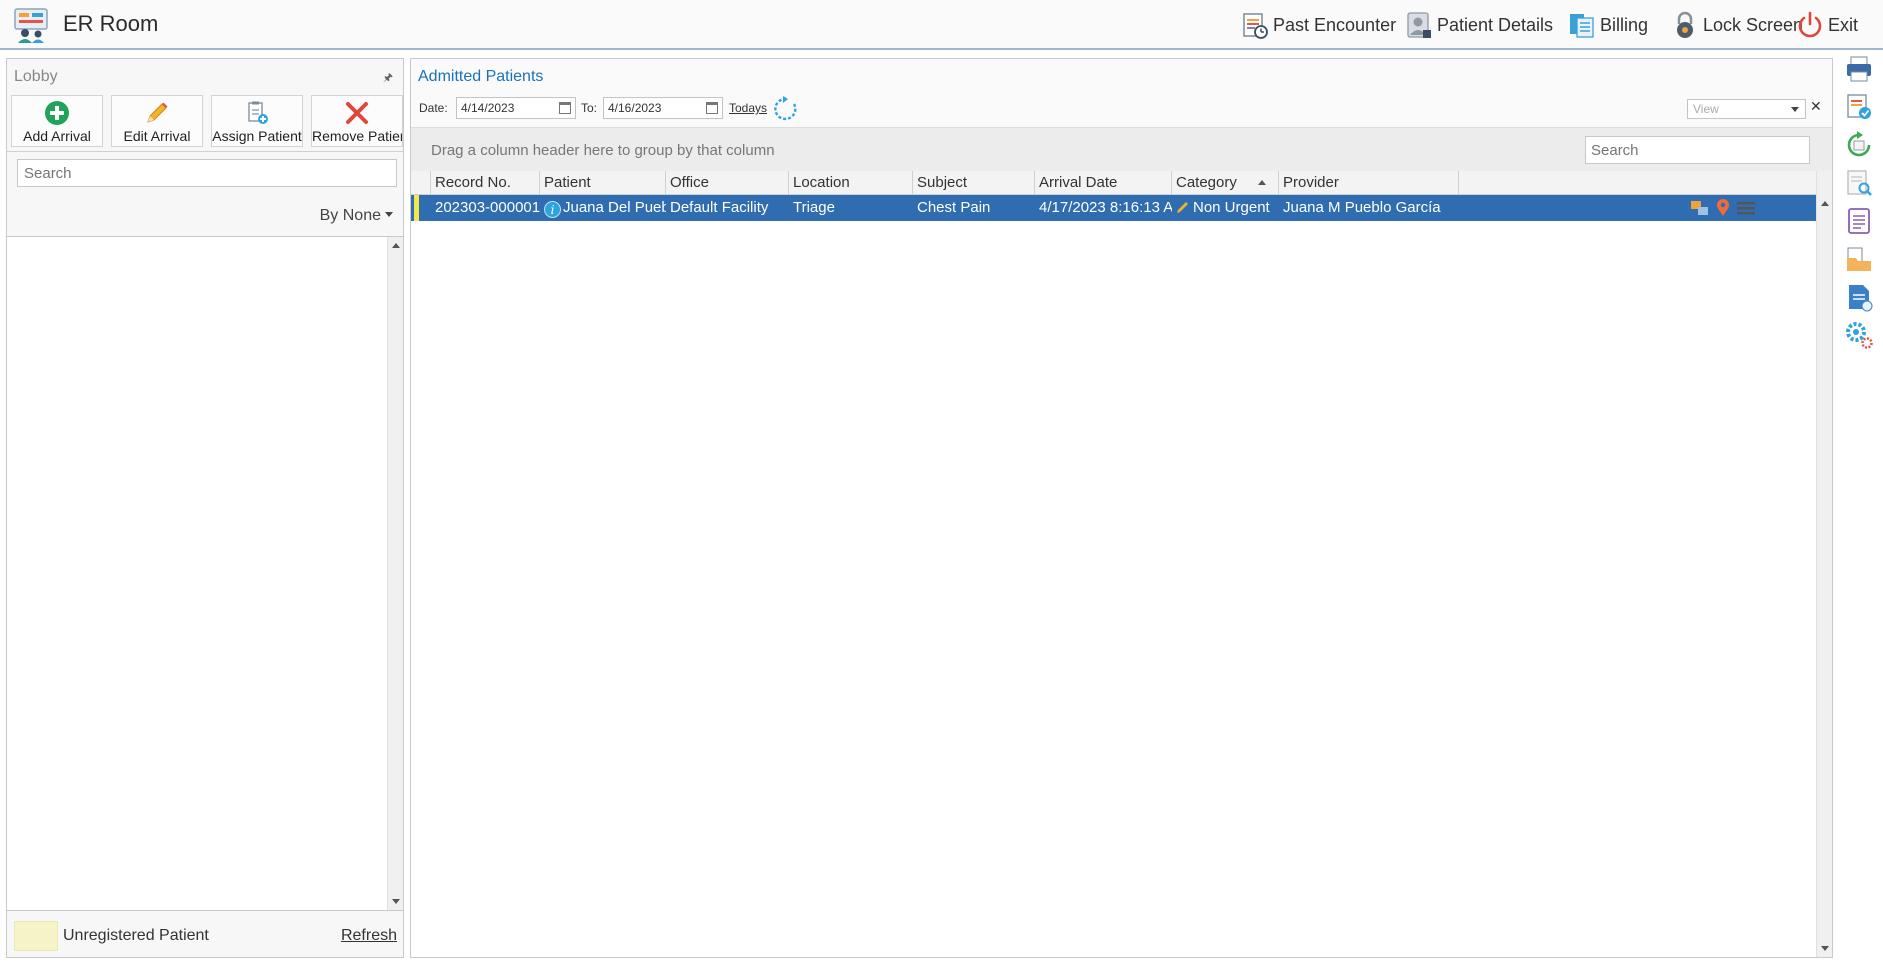 This screenshot has width=1883, height=963. What do you see at coordinates (1521, 183) in the screenshot?
I see `header-actions` at bounding box center [1521, 183].